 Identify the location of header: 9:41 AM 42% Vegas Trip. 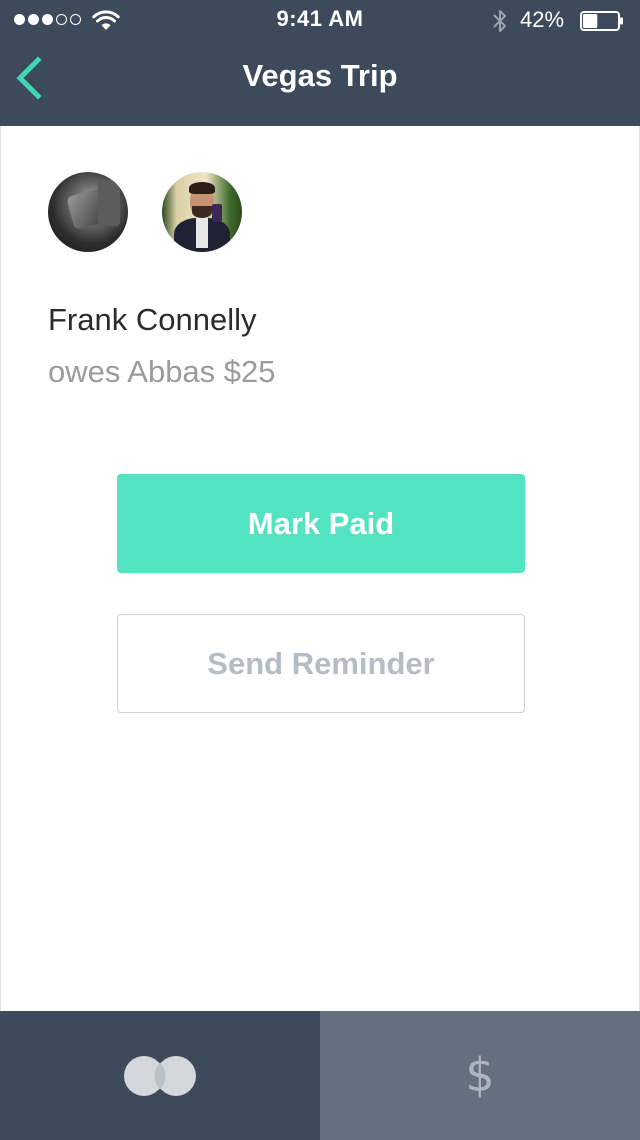
(320, 63).